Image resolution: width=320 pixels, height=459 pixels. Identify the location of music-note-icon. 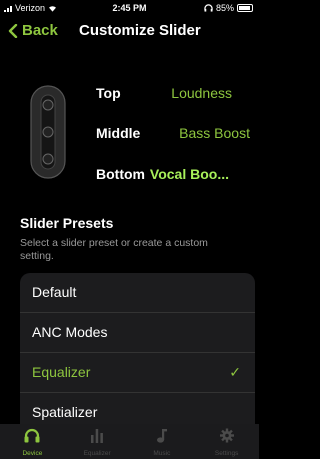
(161, 436).